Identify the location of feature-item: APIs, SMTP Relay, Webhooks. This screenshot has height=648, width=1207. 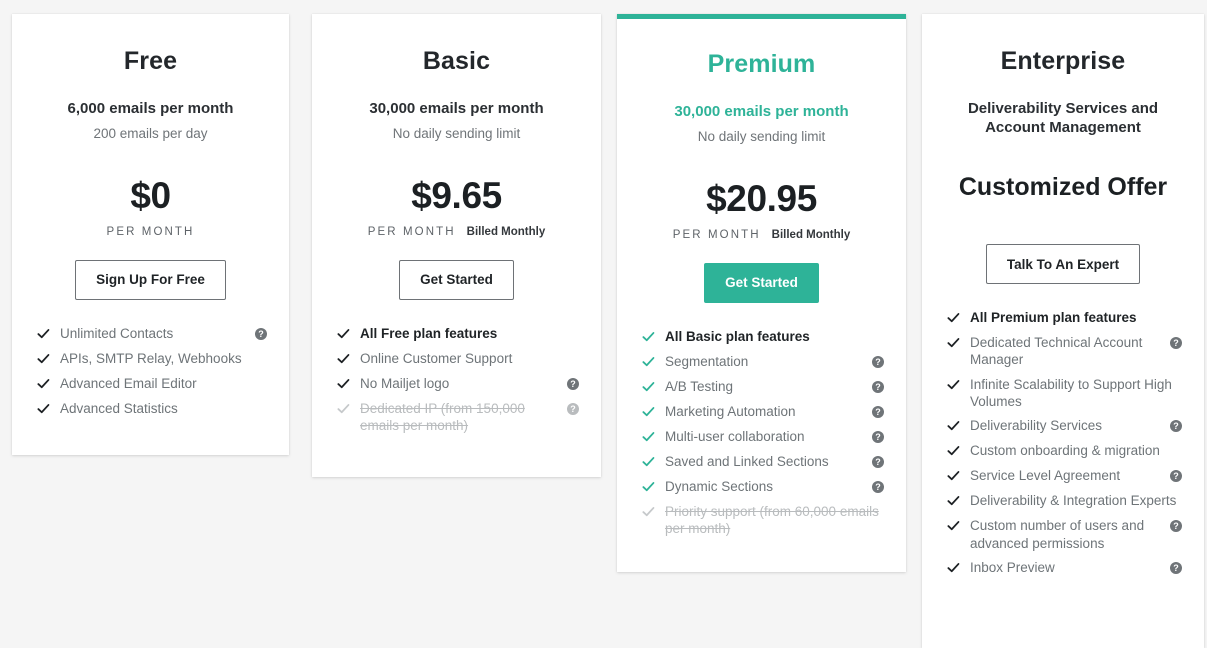
(151, 359).